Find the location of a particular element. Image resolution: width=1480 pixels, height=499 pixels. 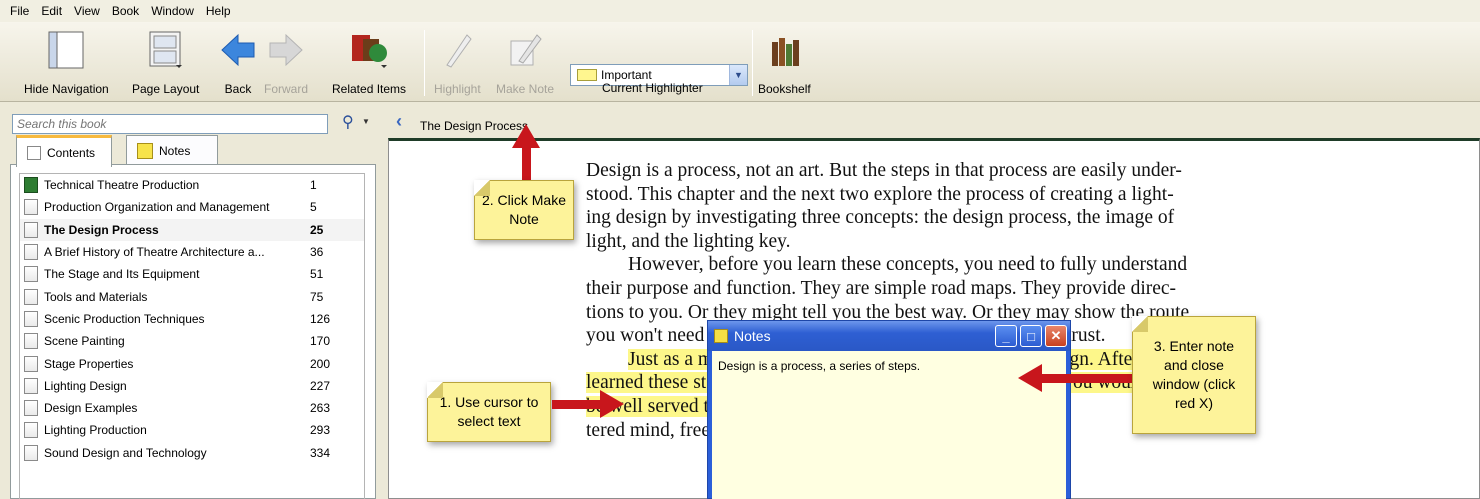

panel-icon is located at coordinates (66, 50).